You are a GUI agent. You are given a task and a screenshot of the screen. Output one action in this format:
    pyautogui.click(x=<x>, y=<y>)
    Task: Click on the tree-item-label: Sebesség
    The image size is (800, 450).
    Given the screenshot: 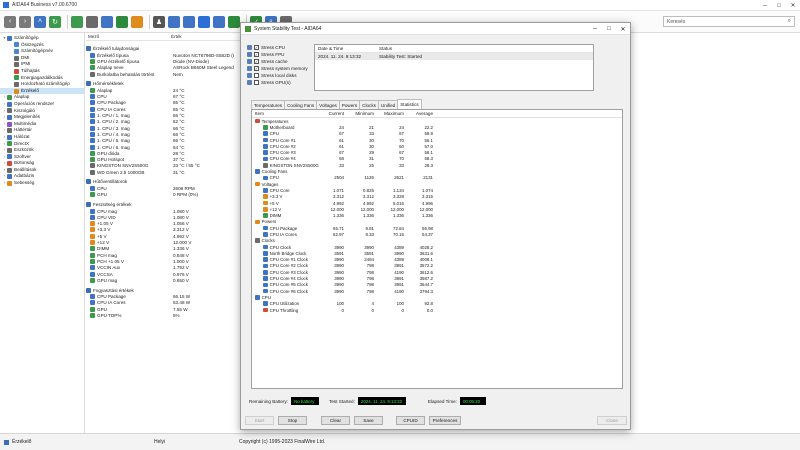 What is the action you would take?
    pyautogui.click(x=24, y=183)
    